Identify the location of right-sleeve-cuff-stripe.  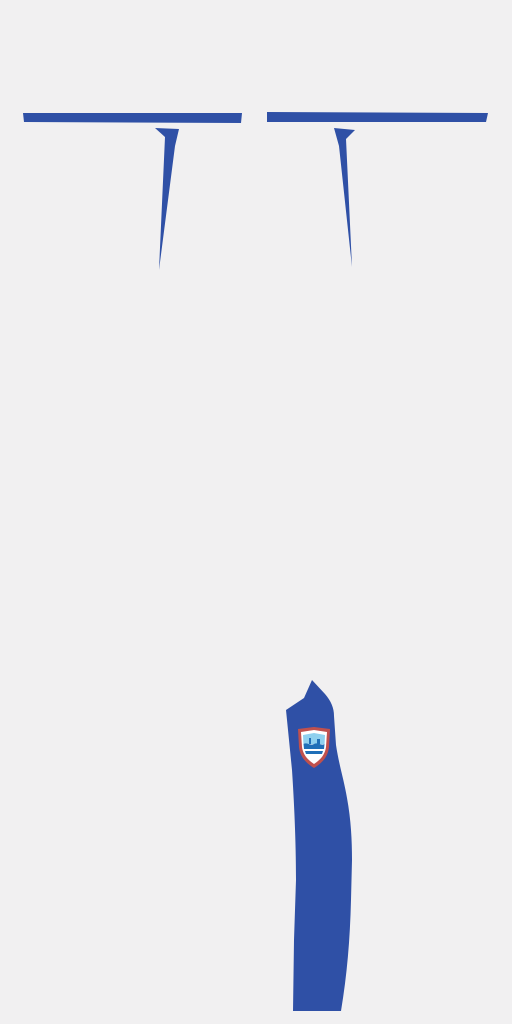
(377, 117).